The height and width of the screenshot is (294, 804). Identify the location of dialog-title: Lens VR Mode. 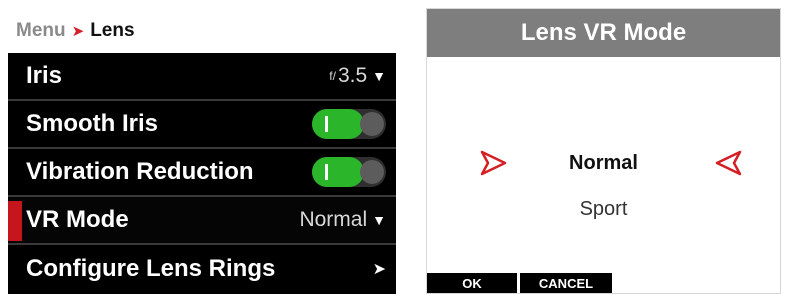
(603, 33).